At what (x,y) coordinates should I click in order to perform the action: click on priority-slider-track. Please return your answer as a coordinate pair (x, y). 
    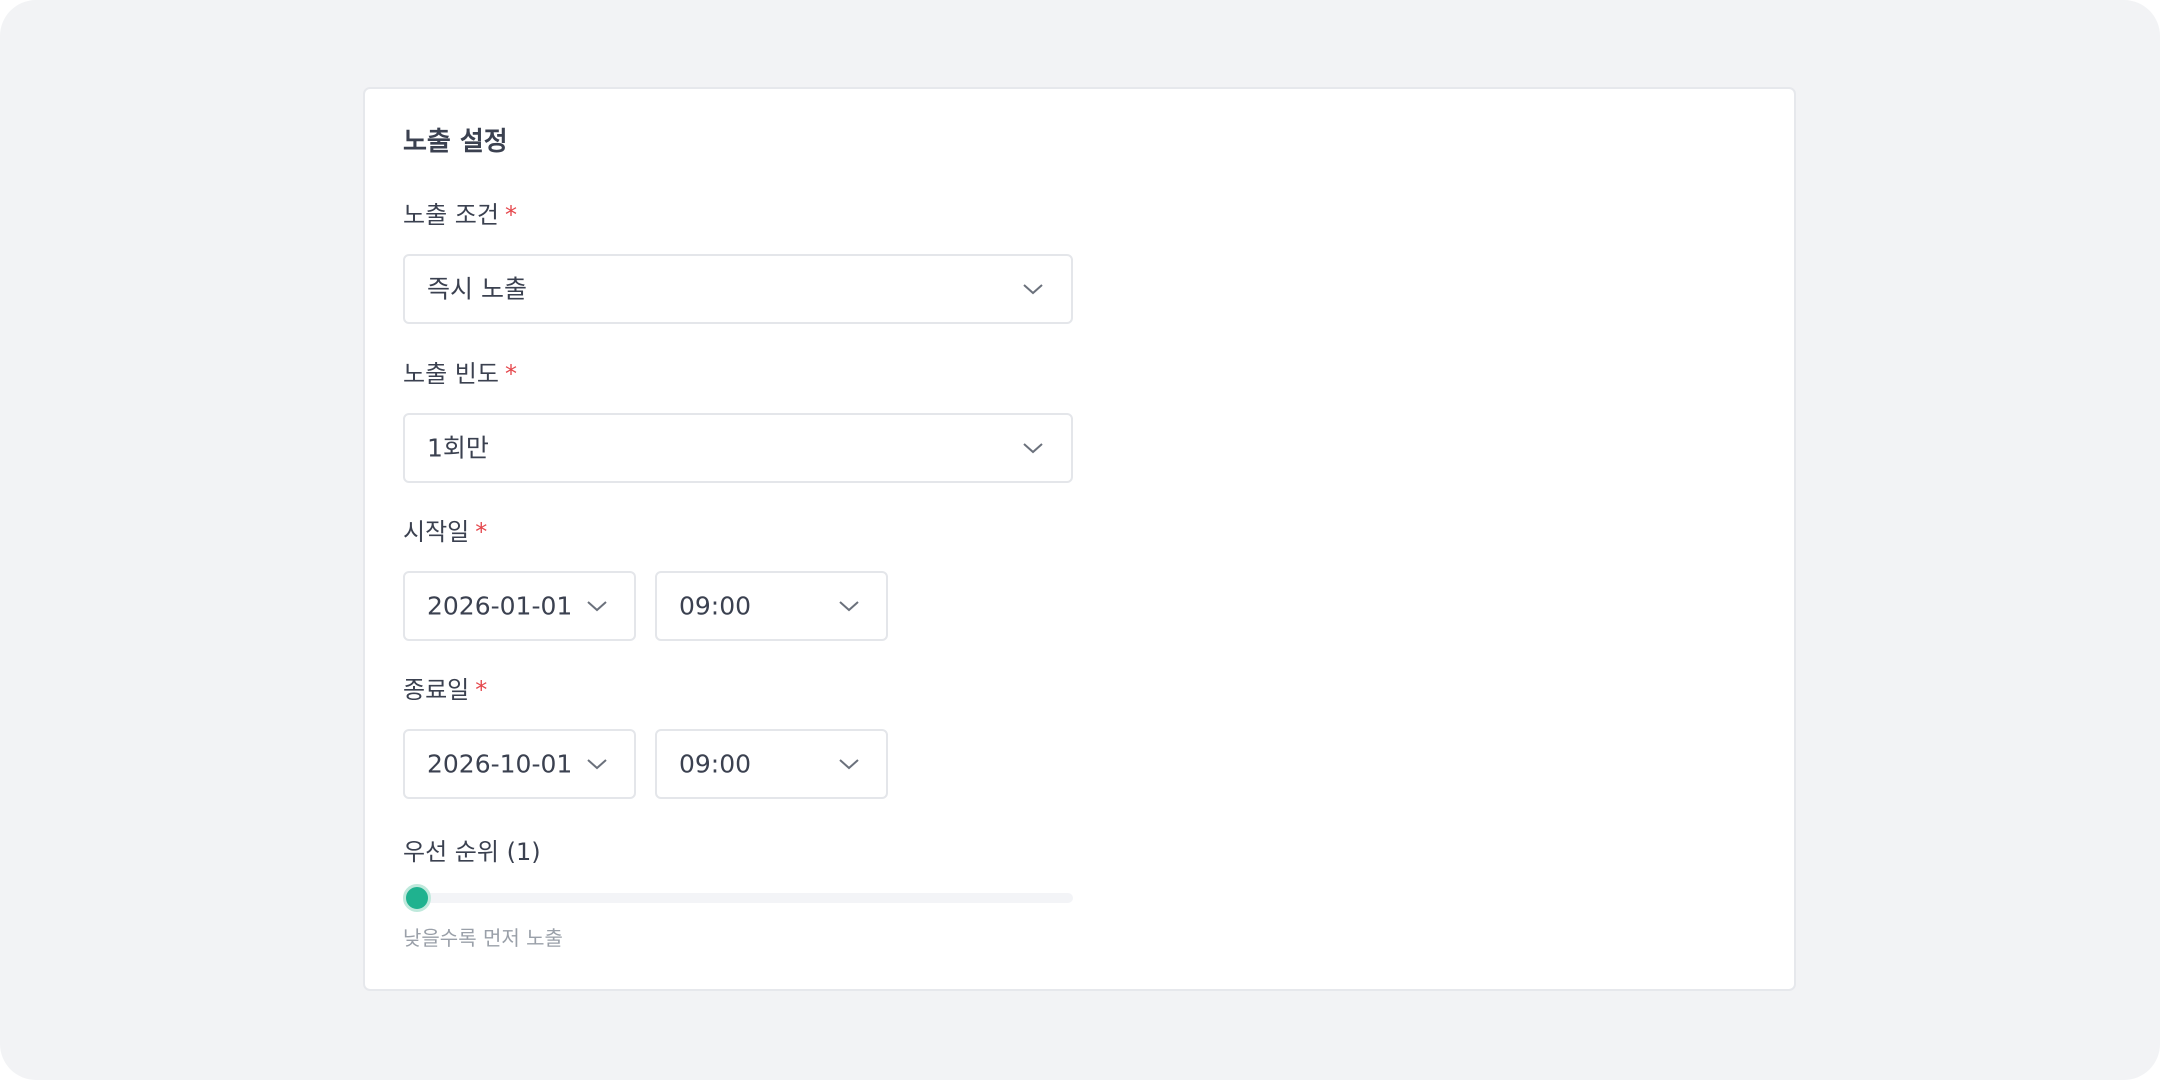
    Looking at the image, I should click on (738, 898).